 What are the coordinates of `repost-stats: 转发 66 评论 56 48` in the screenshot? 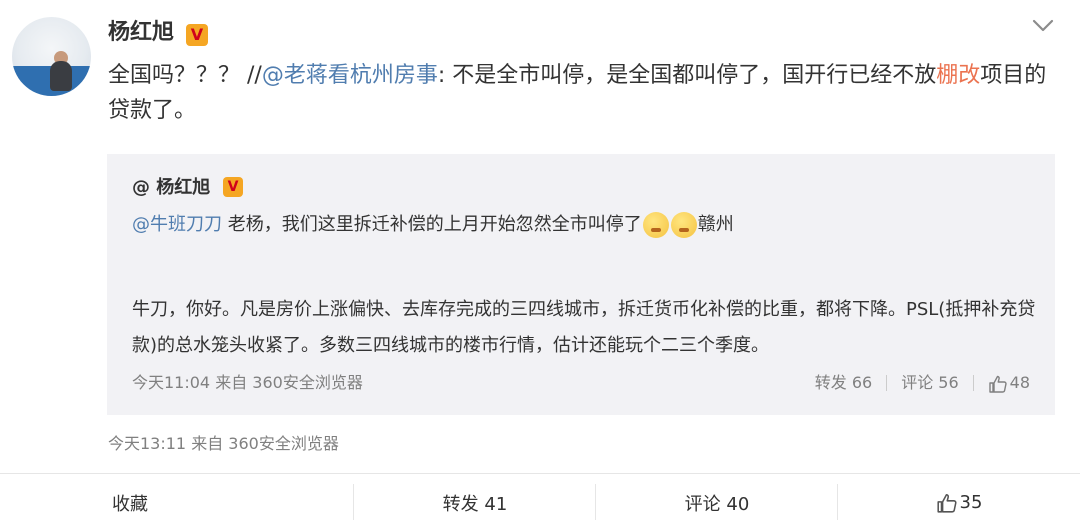 It's located at (922, 383).